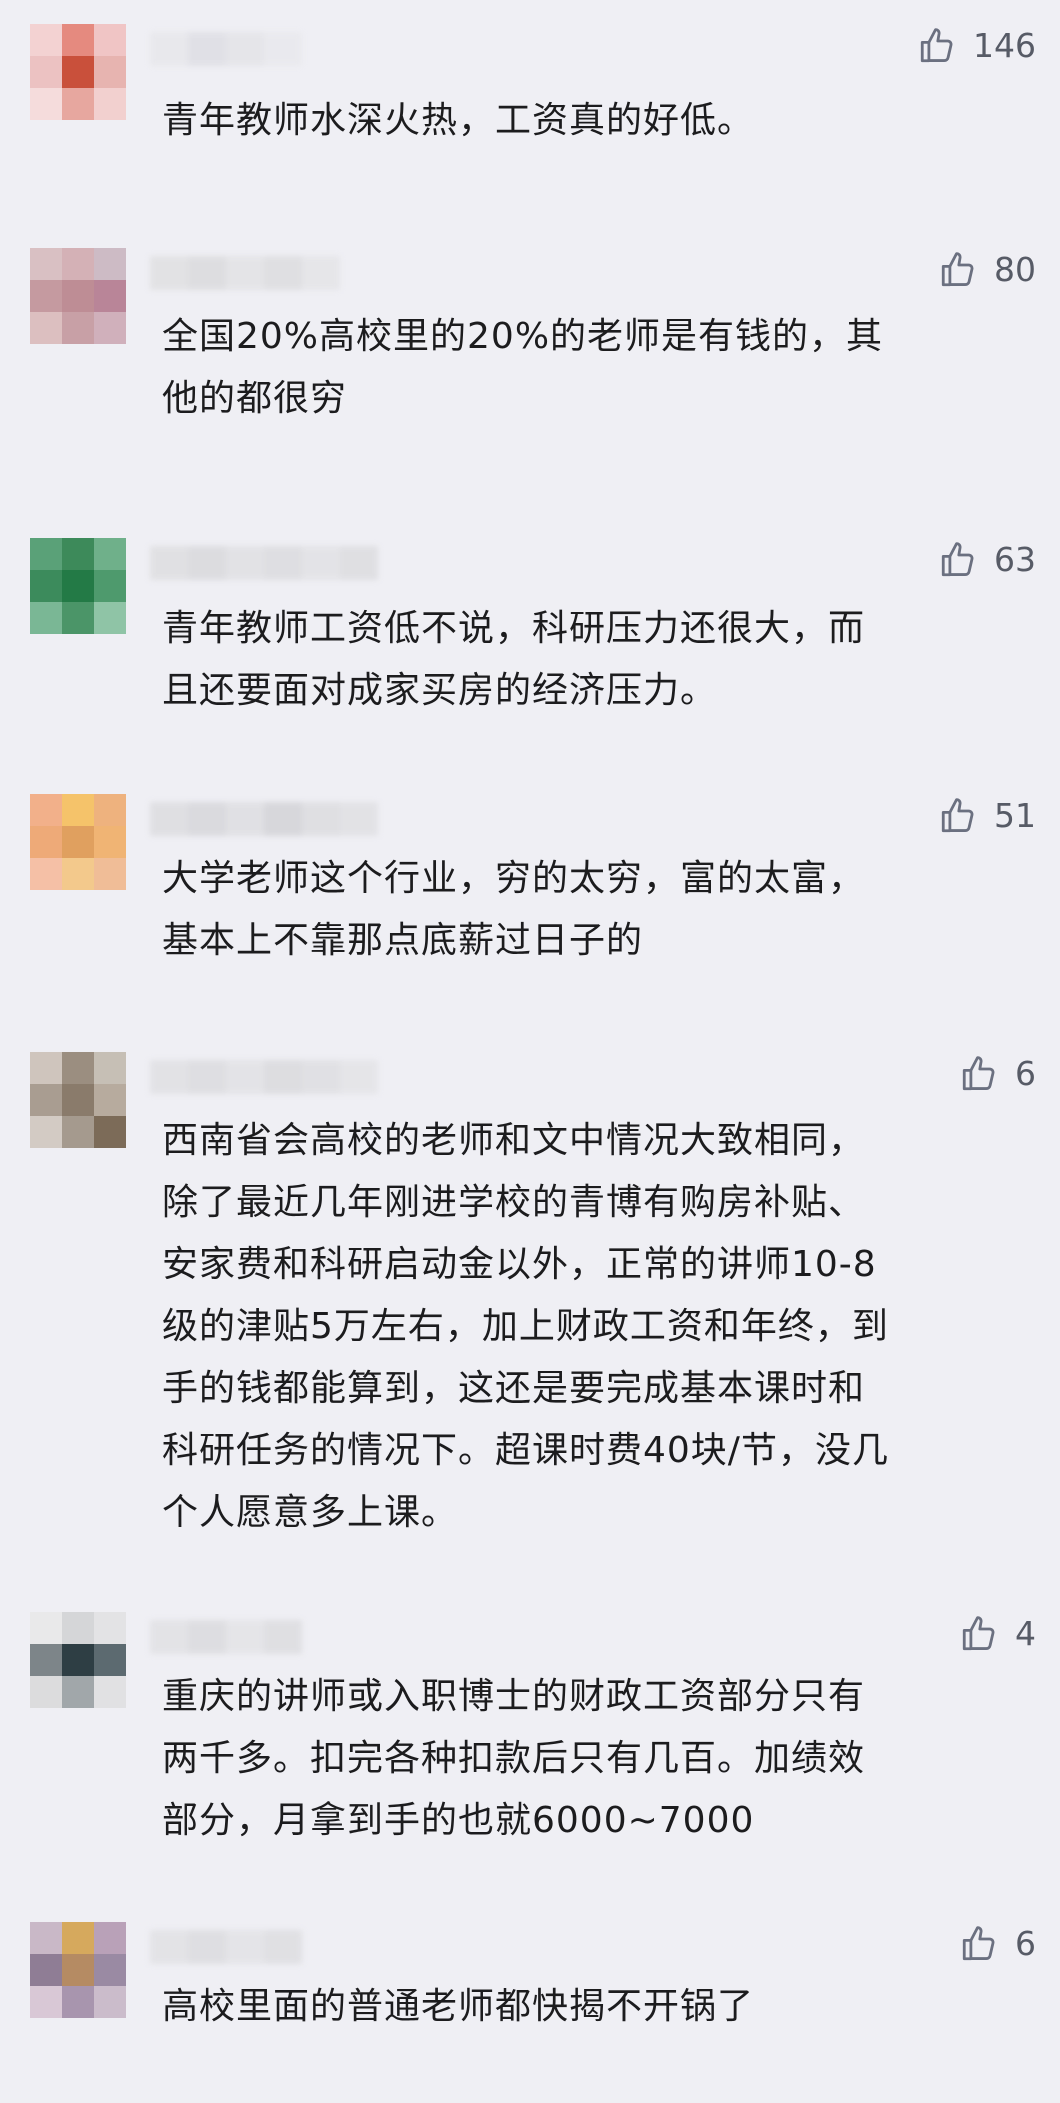 This screenshot has height=2103, width=1060. What do you see at coordinates (1004, 45) in the screenshot?
I see `like-count: 146` at bounding box center [1004, 45].